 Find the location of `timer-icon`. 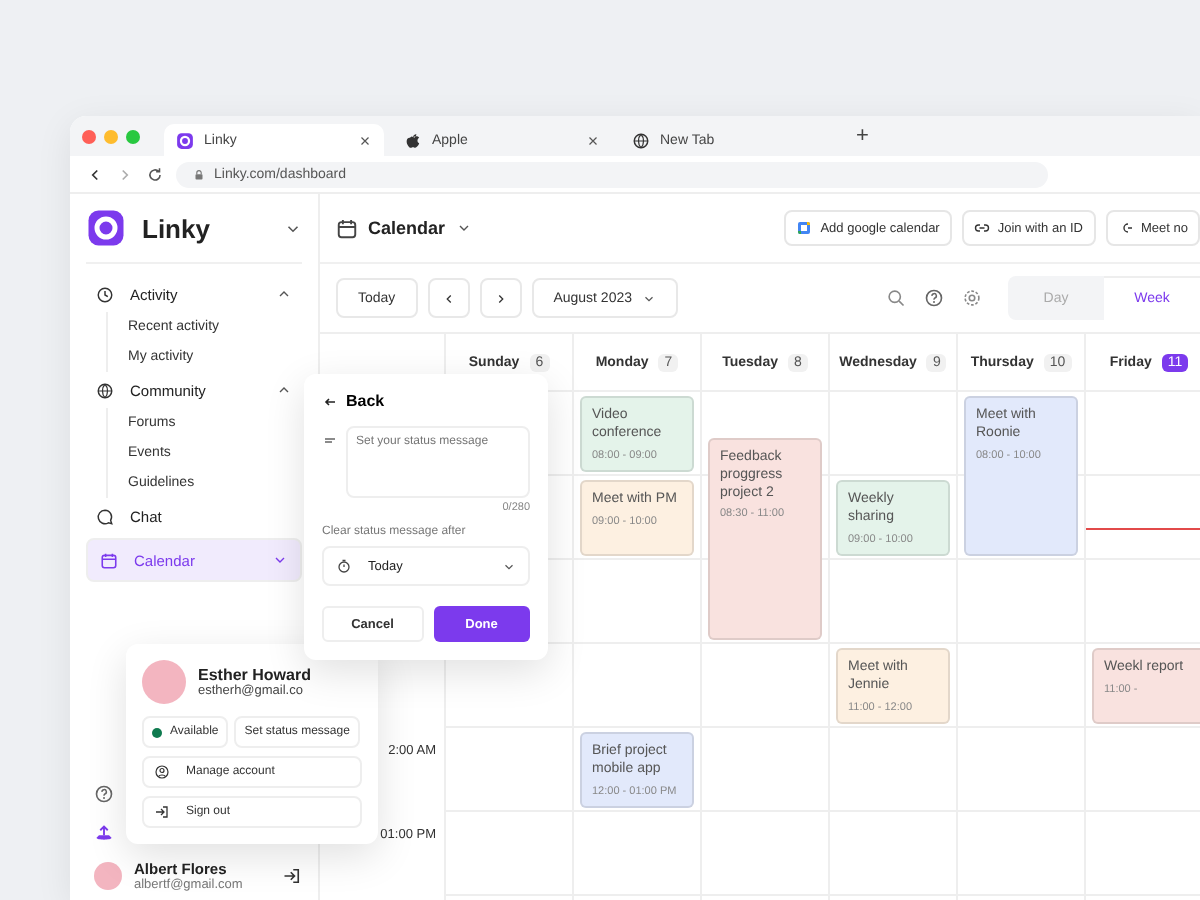

timer-icon is located at coordinates (344, 566).